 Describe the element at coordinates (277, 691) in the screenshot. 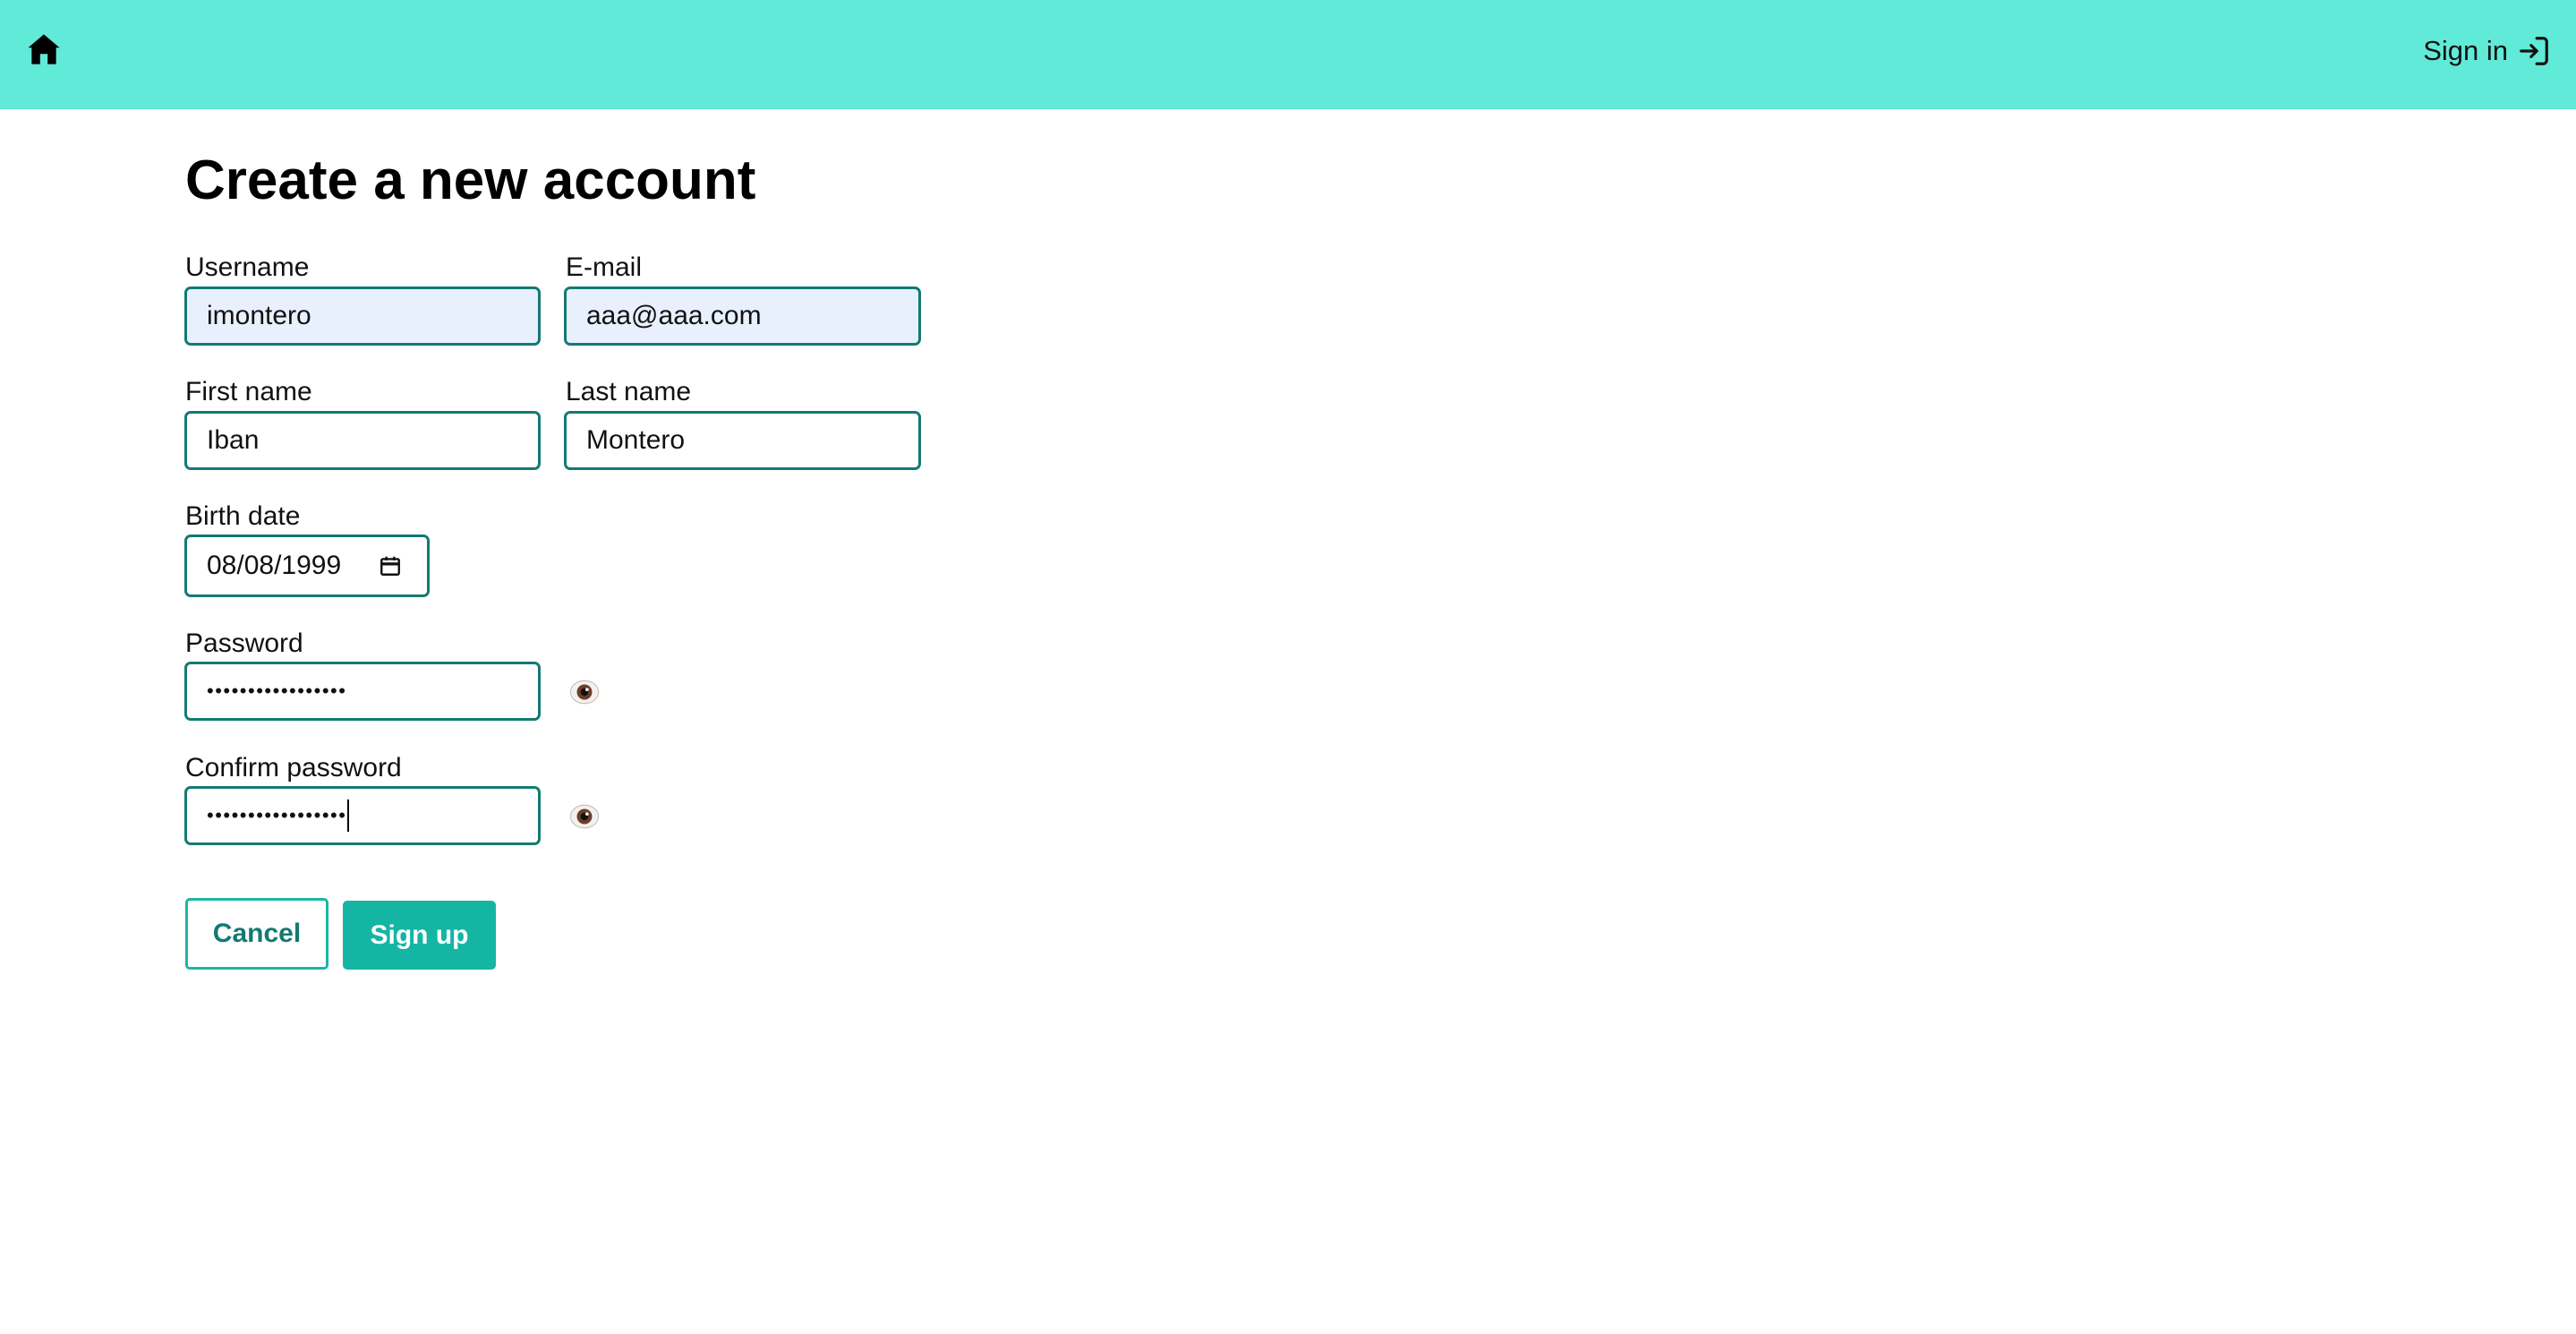

I see `password-masked-value: •••••••••••••••••` at that location.